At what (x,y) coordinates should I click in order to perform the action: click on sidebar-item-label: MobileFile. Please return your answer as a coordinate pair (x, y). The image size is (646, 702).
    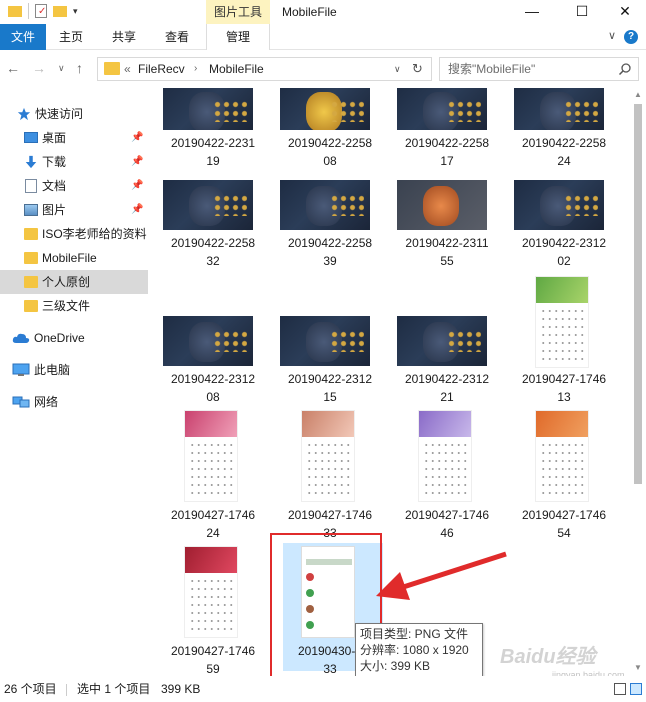
    Looking at the image, I should click on (69, 258).